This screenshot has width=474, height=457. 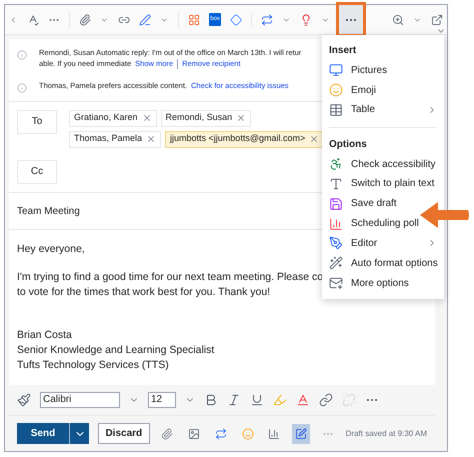 I want to click on italic-icon, so click(x=234, y=400).